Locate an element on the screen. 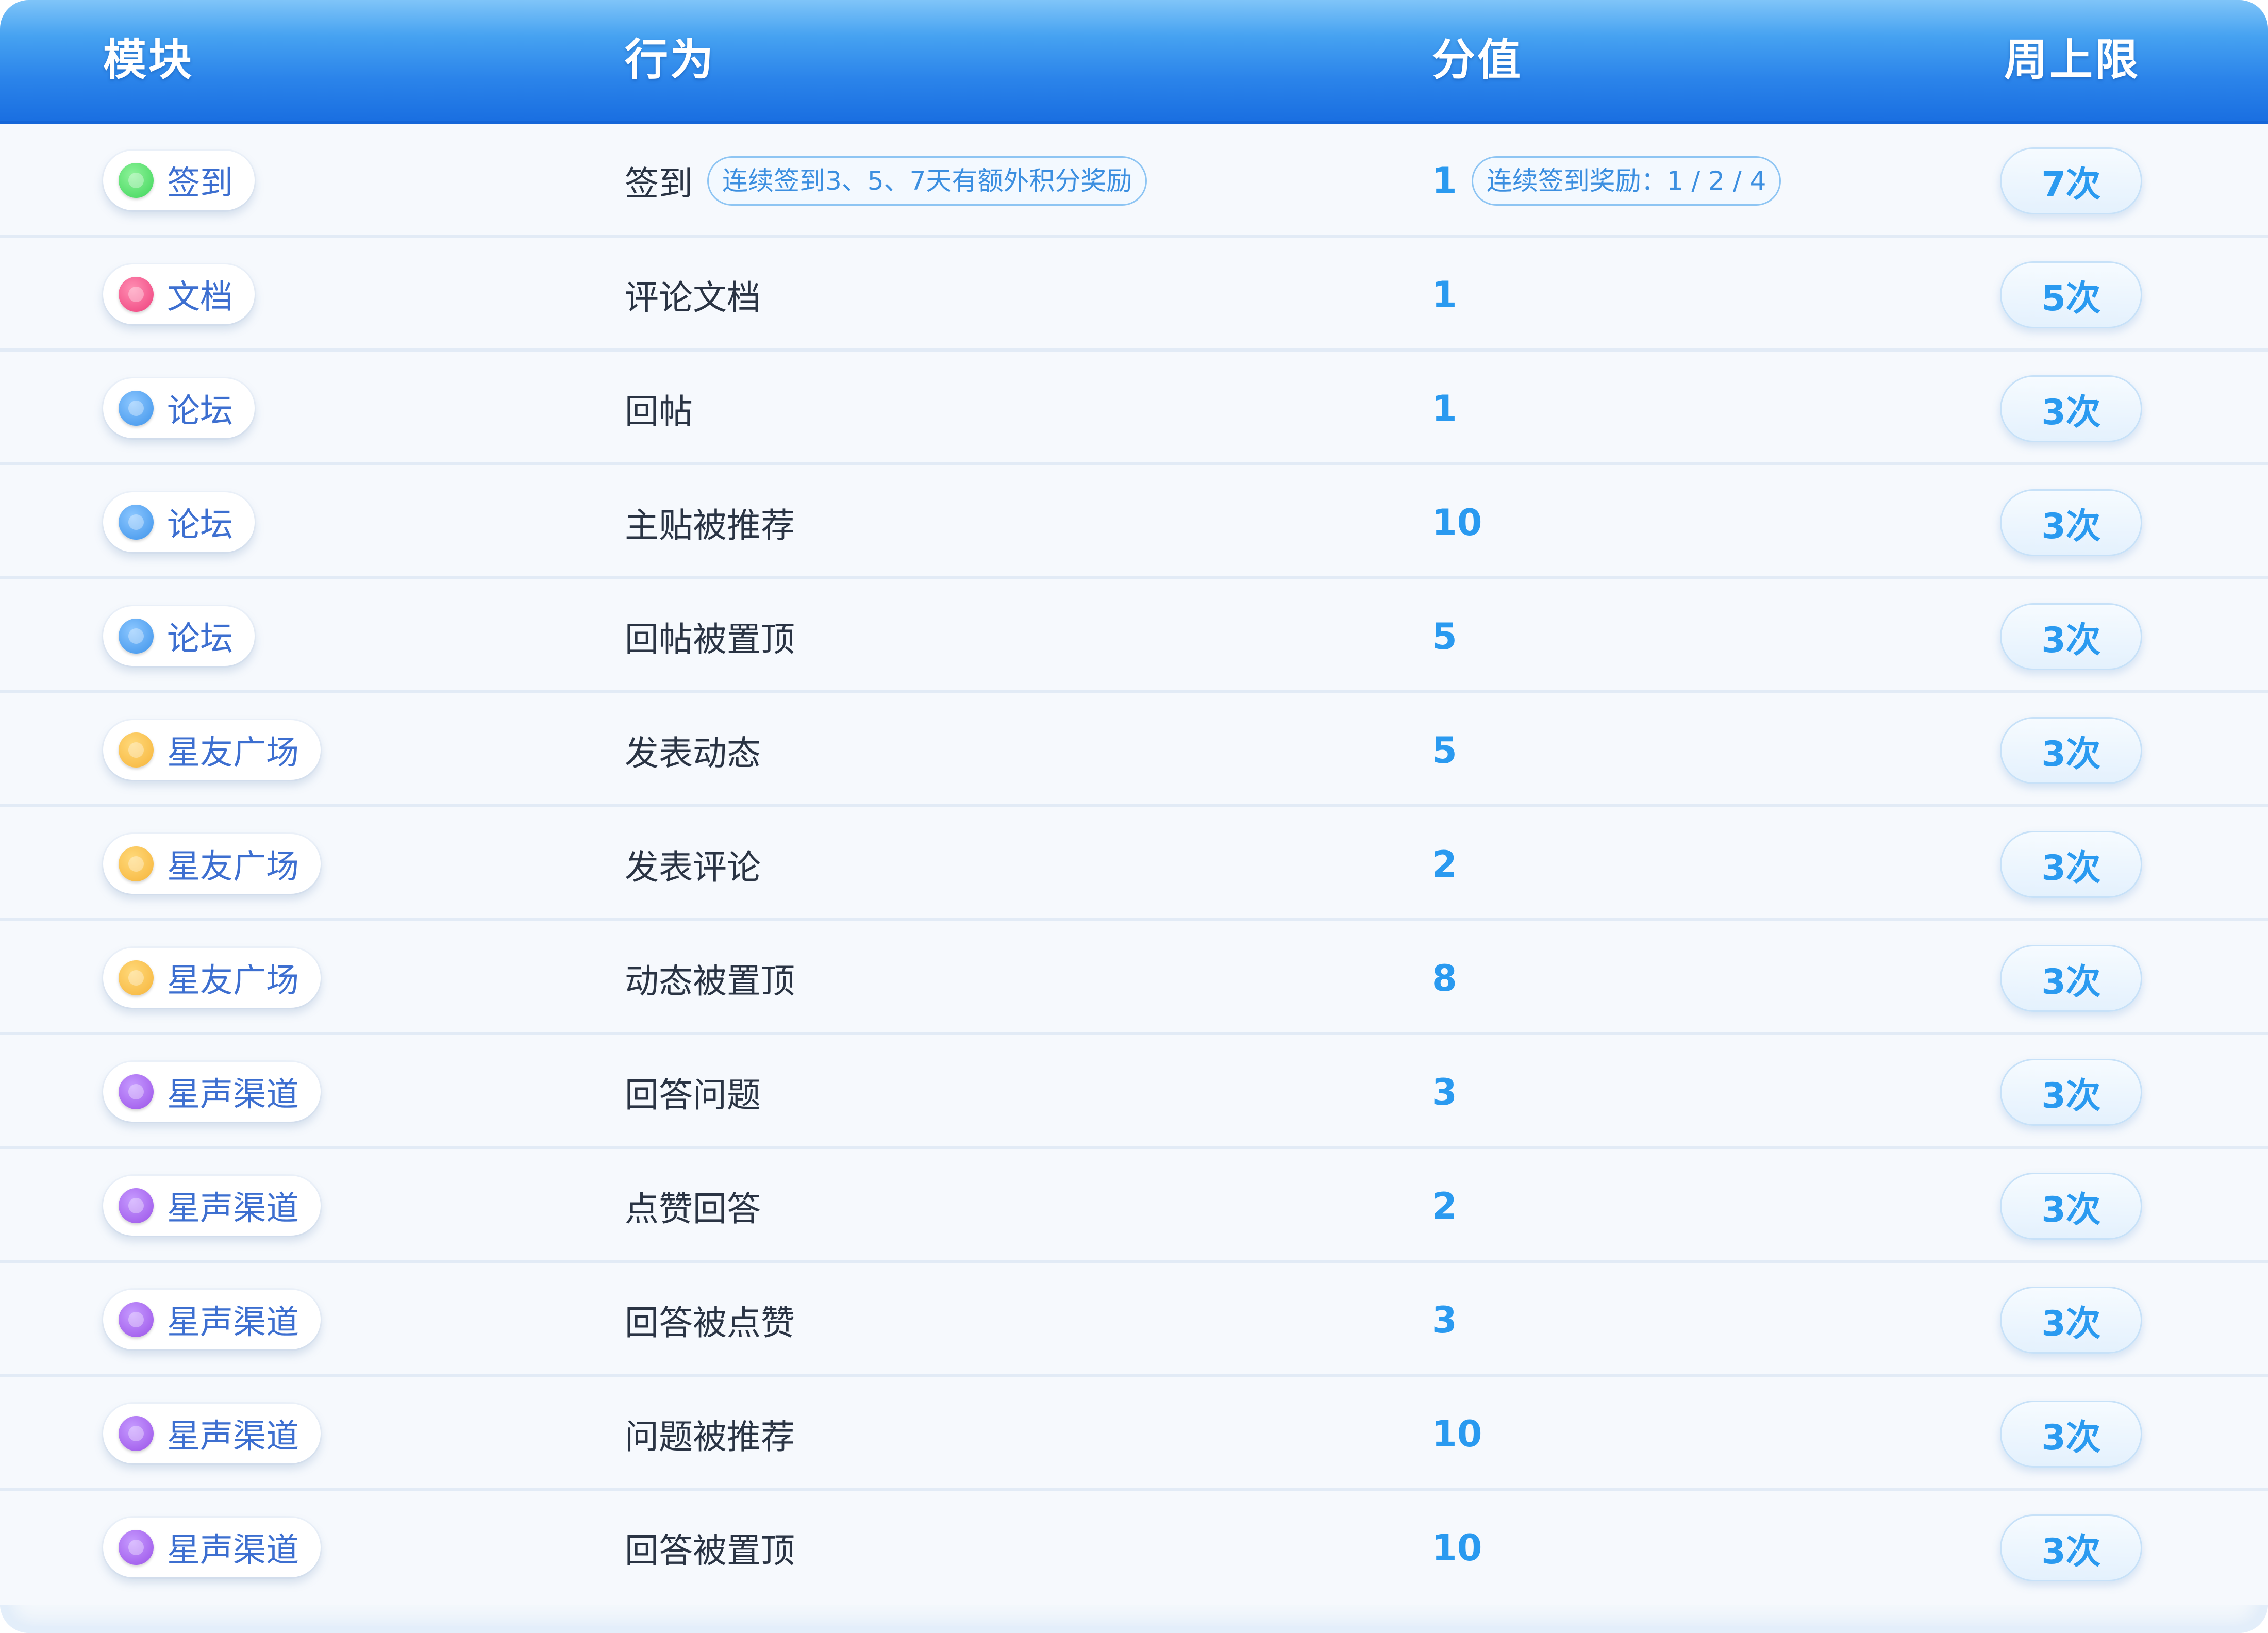 The image size is (2268, 1633). action-label: 回帖 is located at coordinates (659, 411).